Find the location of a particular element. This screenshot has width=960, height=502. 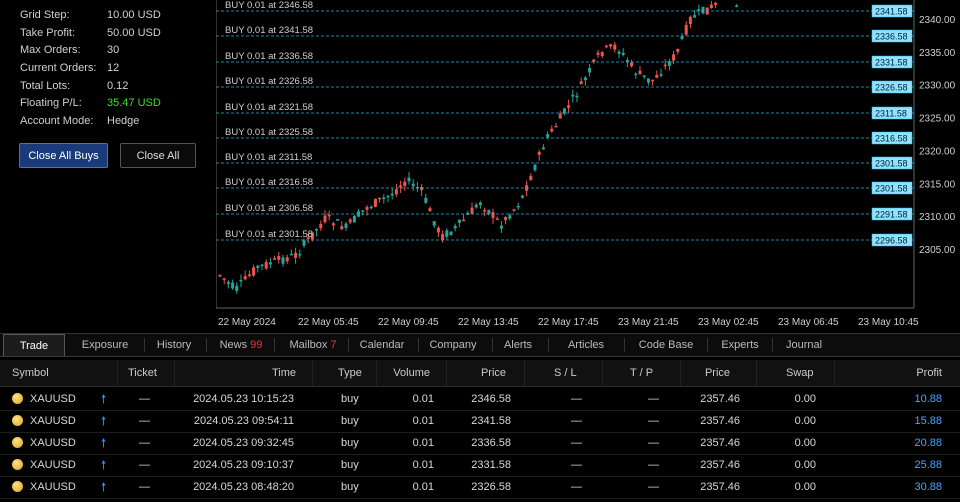

cell-type: buy is located at coordinates (350, 421).